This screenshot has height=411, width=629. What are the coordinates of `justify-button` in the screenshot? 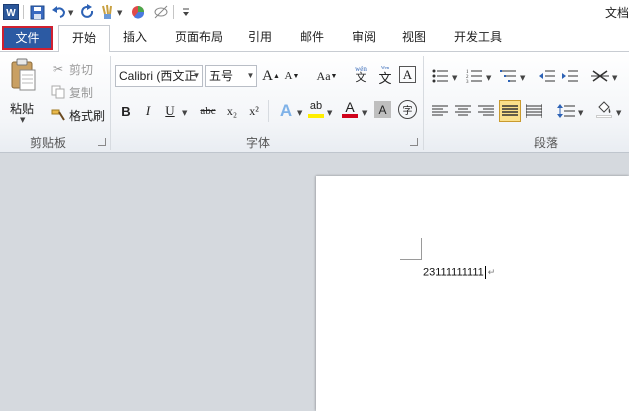 It's located at (510, 111).